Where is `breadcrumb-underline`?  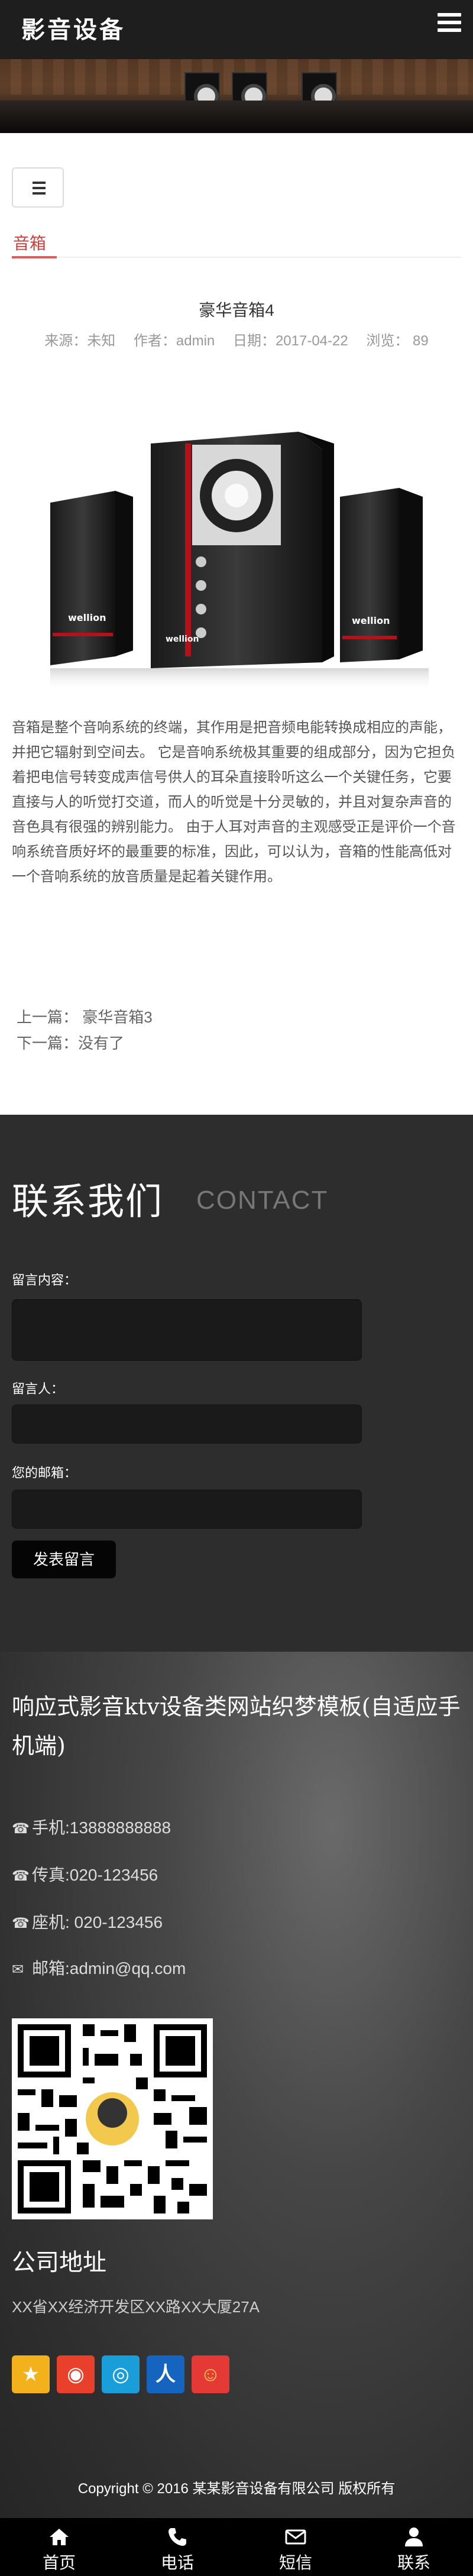 breadcrumb-underline is located at coordinates (237, 257).